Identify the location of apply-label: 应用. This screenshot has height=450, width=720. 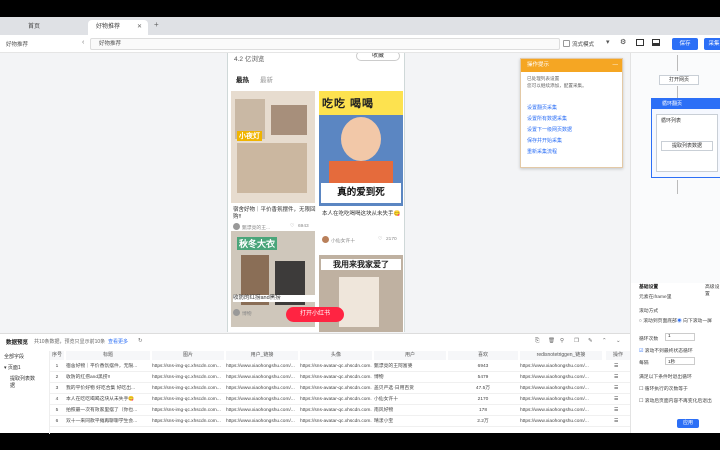
(687, 423).